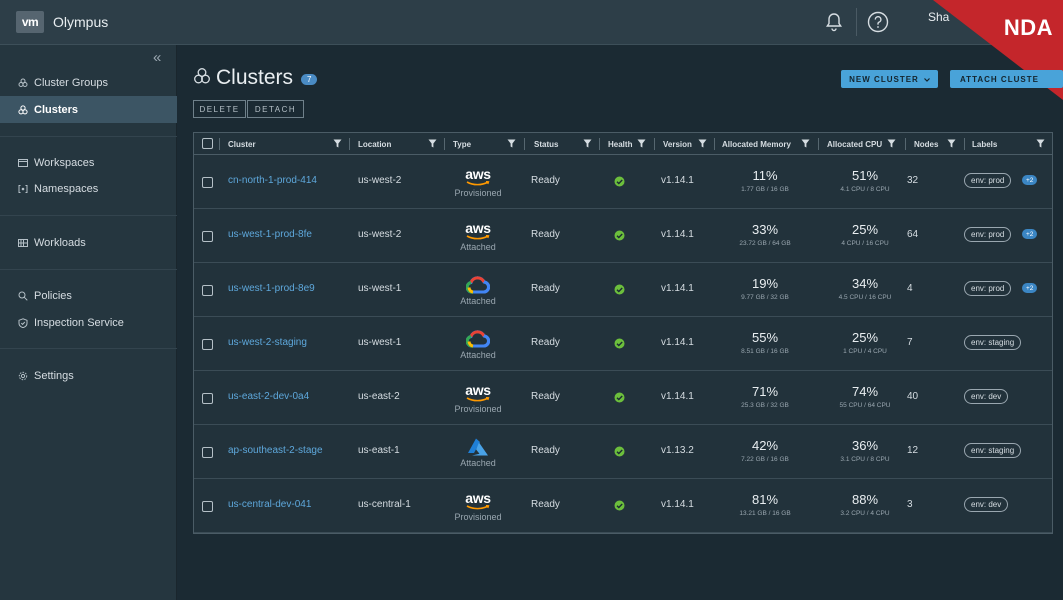 This screenshot has width=1063, height=600. Describe the element at coordinates (765, 189) in the screenshot. I see `memory-detail: 1.77 GB / 16 GB` at that location.